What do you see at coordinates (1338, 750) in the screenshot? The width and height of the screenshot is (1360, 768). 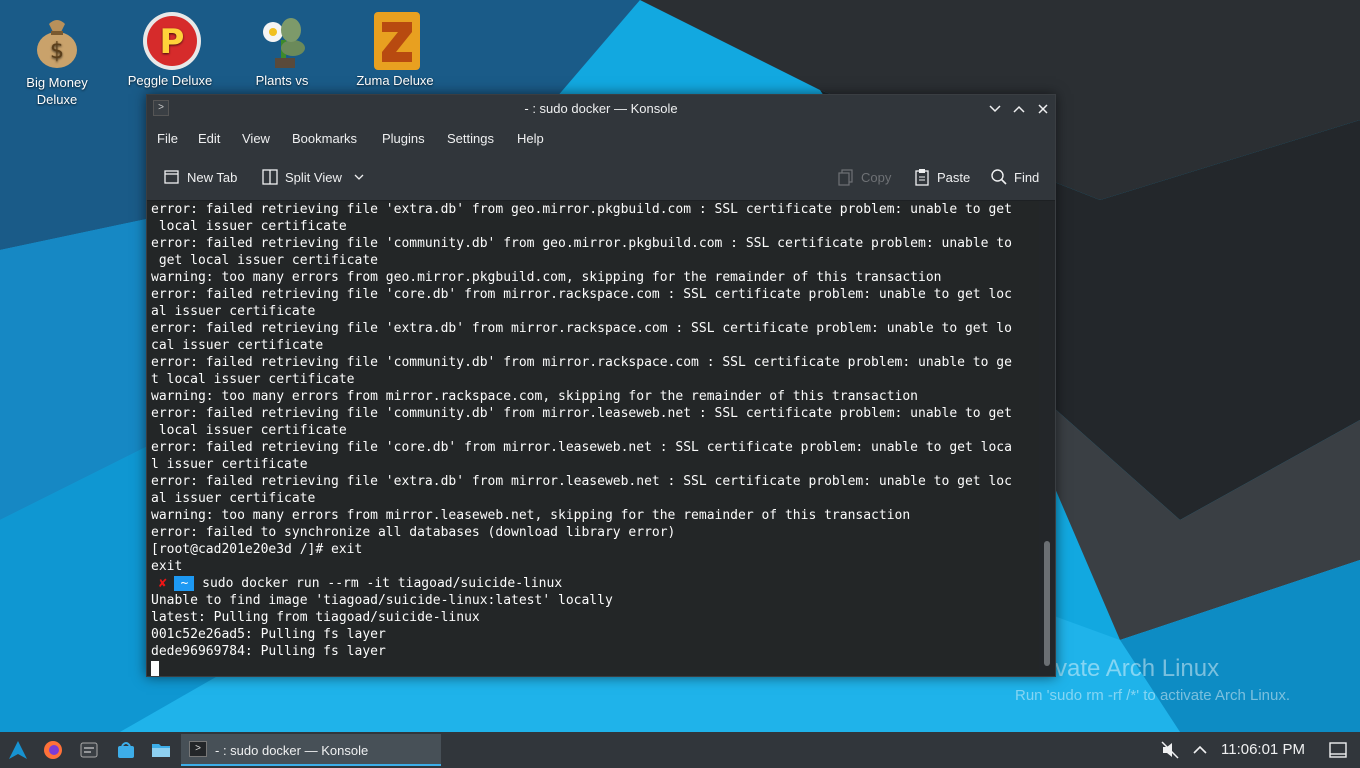 I see `show-desktop-icon` at bounding box center [1338, 750].